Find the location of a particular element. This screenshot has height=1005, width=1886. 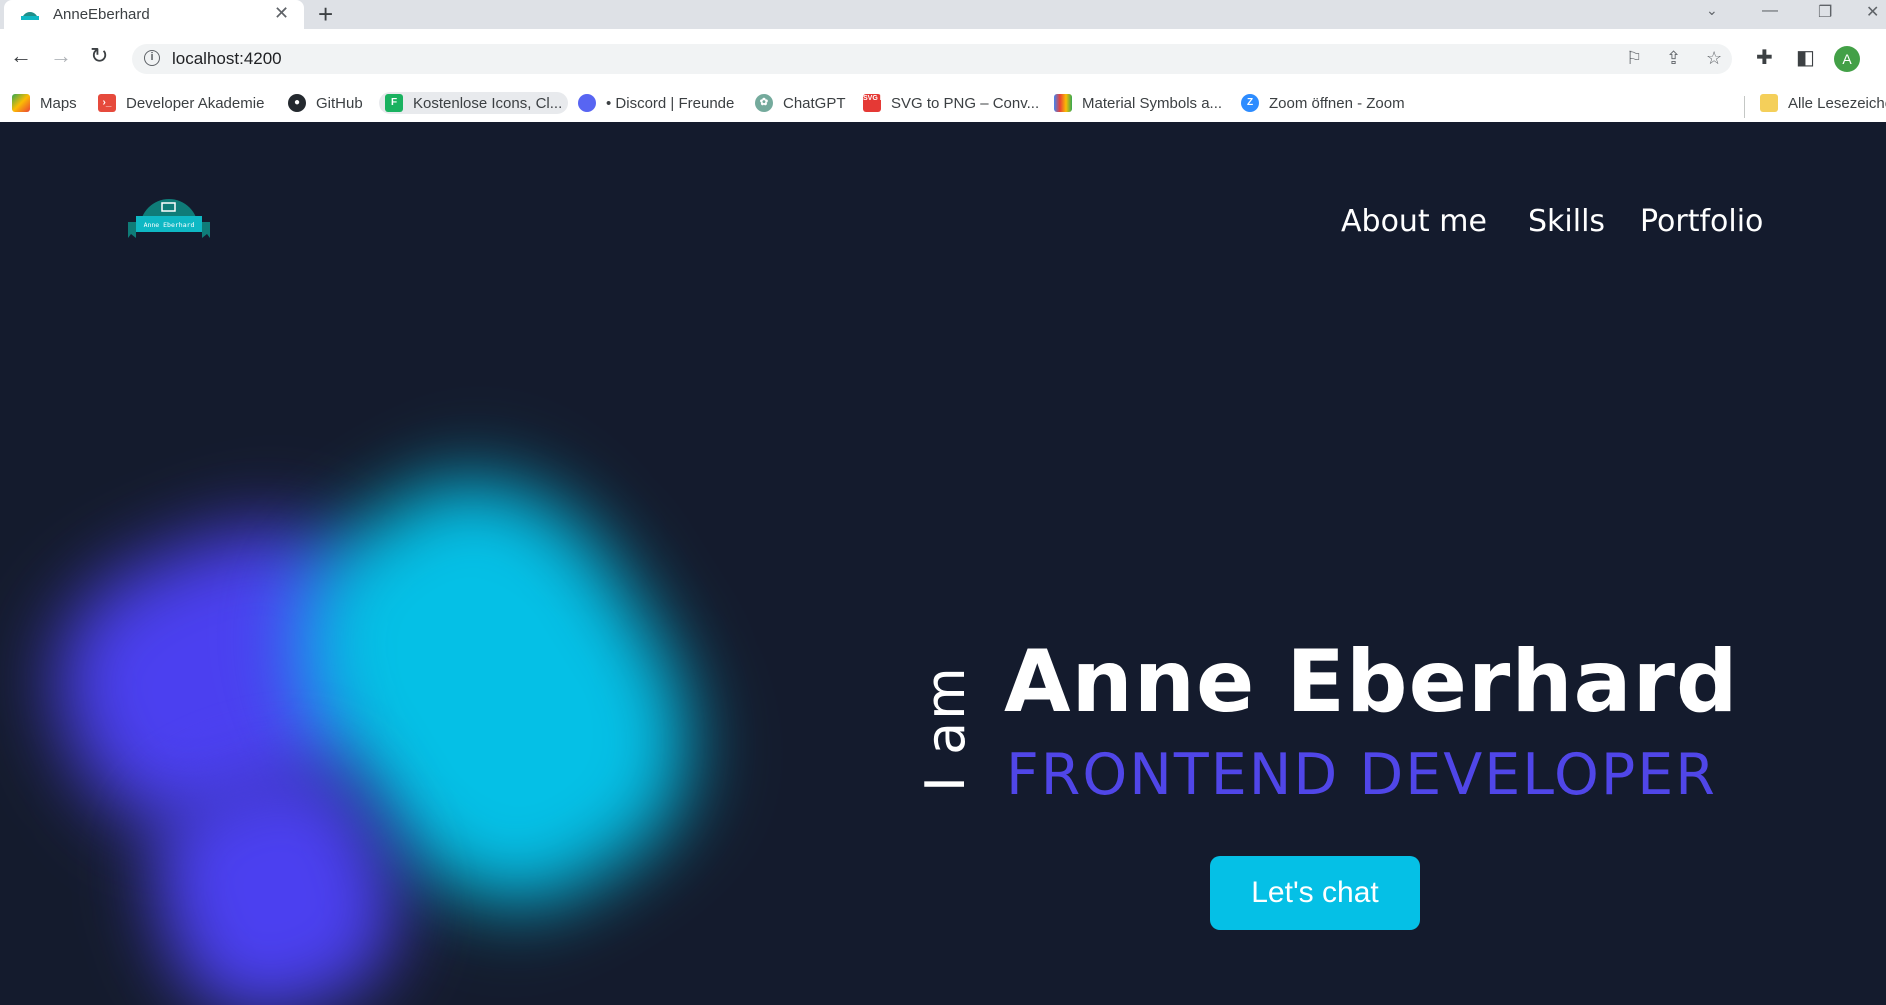

translate-icon: ⚐ is located at coordinates (1634, 58).